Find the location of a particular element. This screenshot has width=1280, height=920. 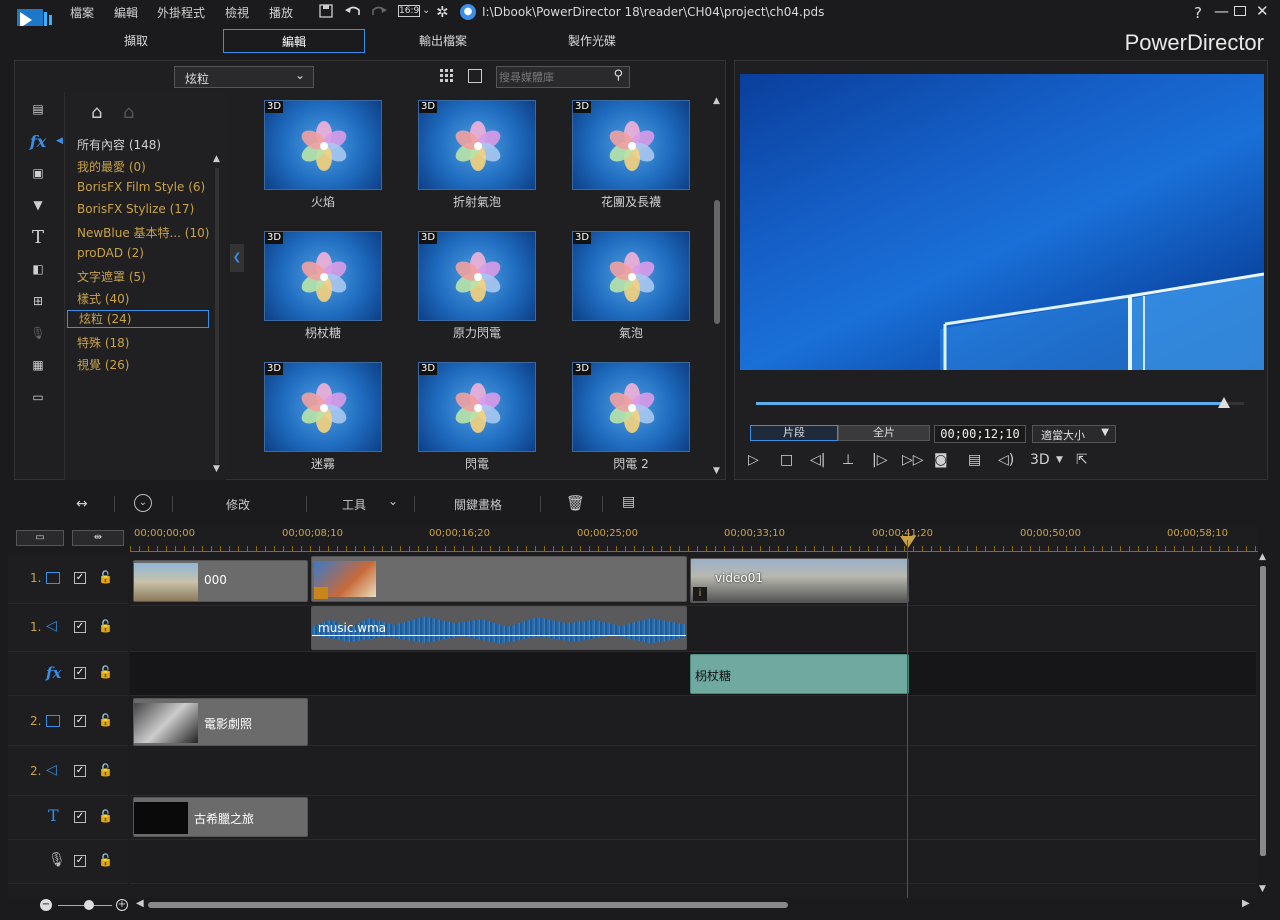

tab-capture: 擷取 is located at coordinates (136, 41).